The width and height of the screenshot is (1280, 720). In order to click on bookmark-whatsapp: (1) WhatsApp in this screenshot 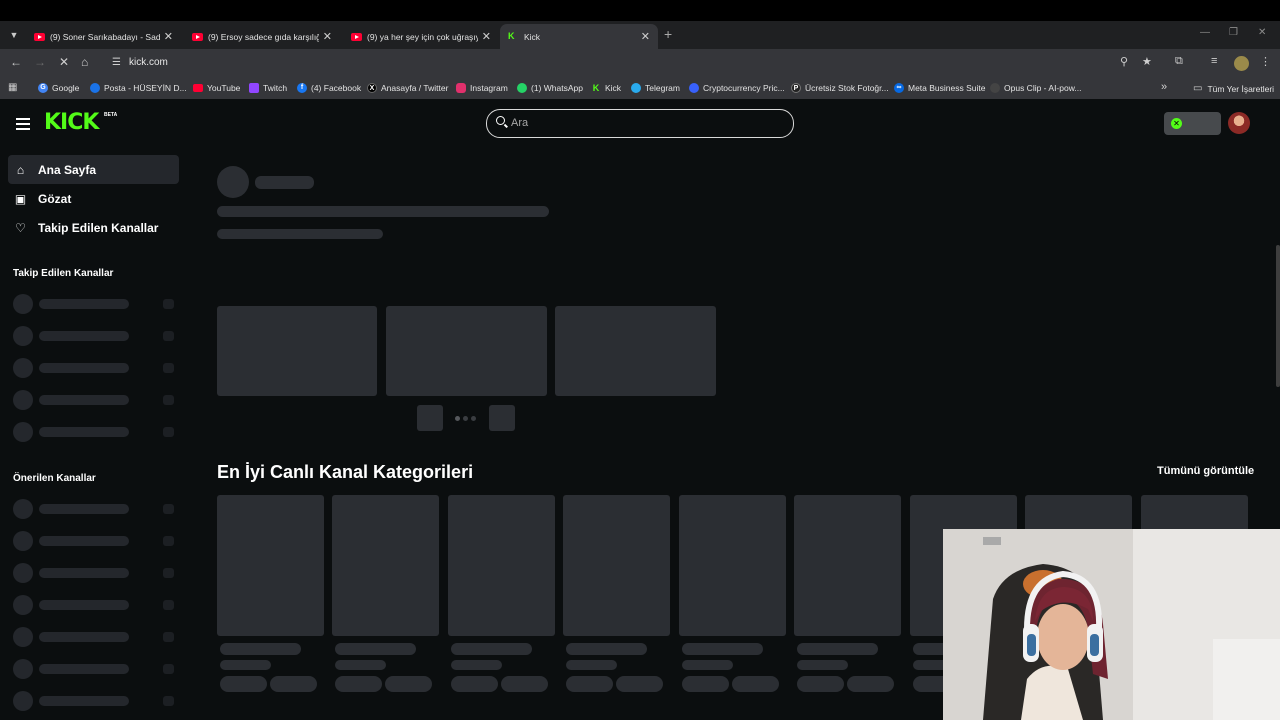, I will do `click(550, 88)`.